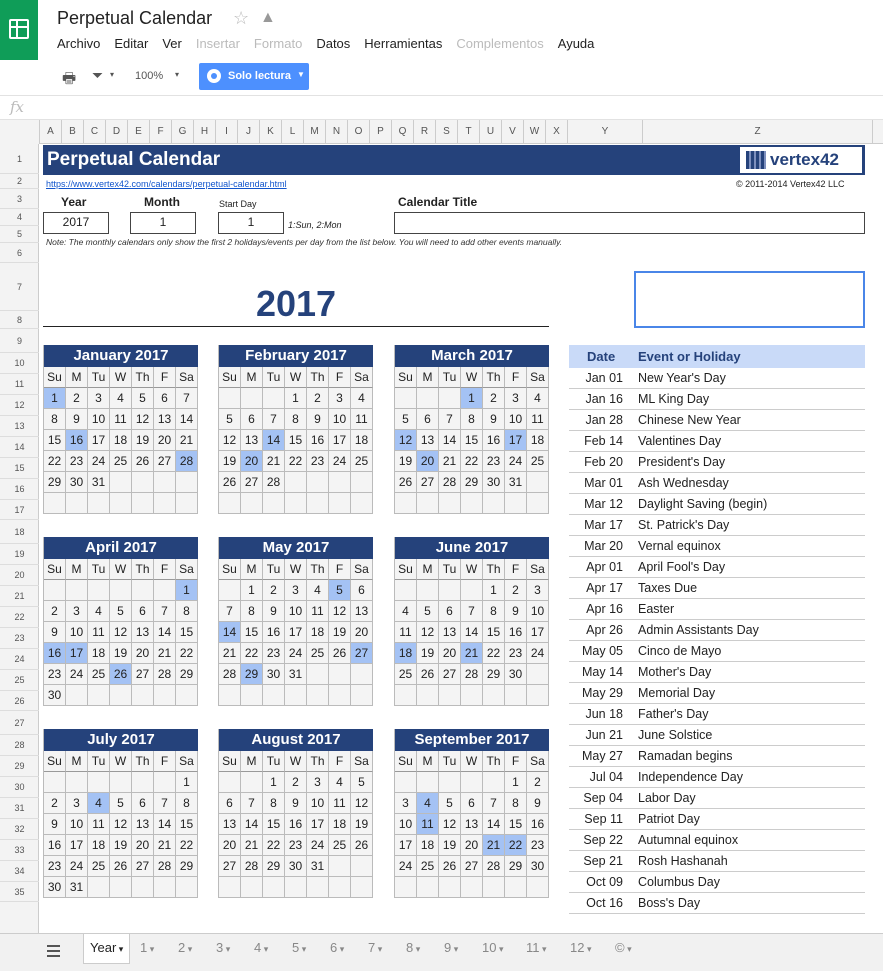  Describe the element at coordinates (717, 399) in the screenshot. I see `event-row: Jan 16 ML King Day` at that location.